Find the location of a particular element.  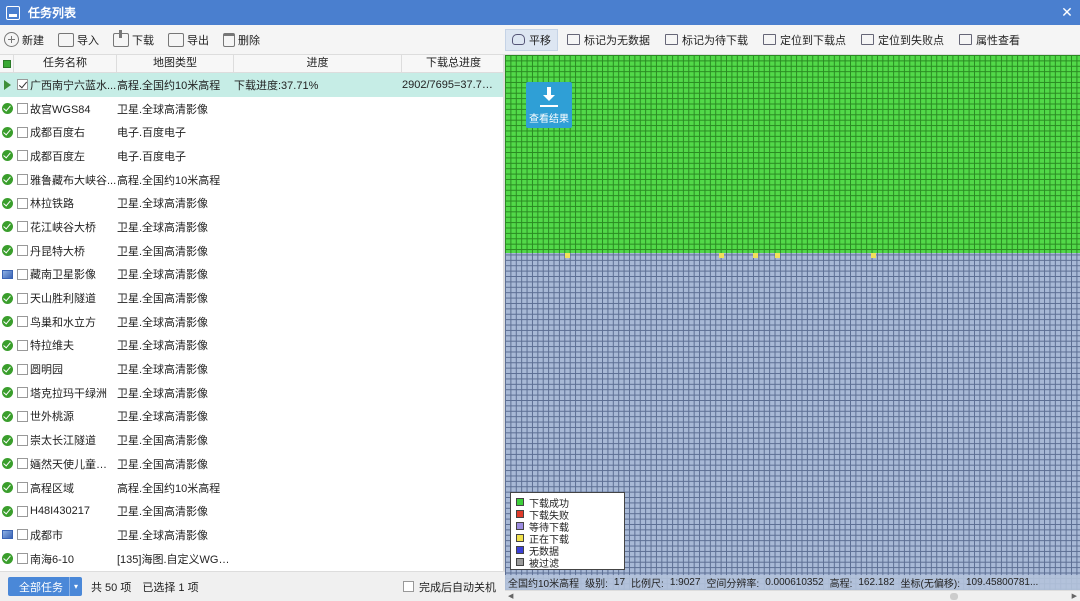

layer-name: 全国约10米高程 is located at coordinates (544, 584).